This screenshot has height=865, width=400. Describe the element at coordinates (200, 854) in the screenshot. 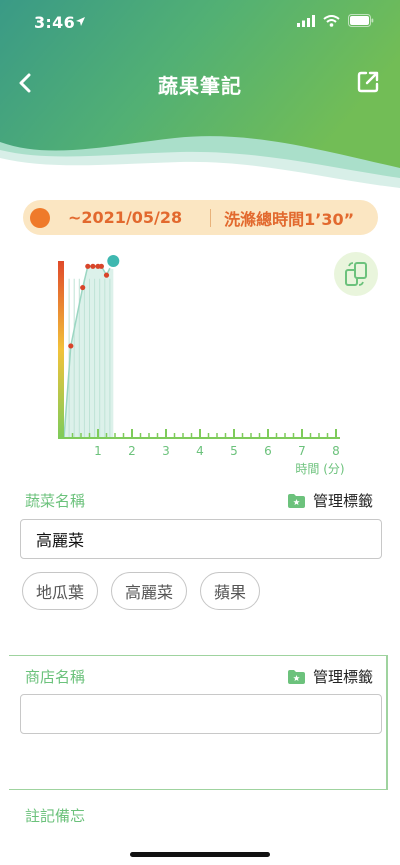

I see `home-indicator` at that location.